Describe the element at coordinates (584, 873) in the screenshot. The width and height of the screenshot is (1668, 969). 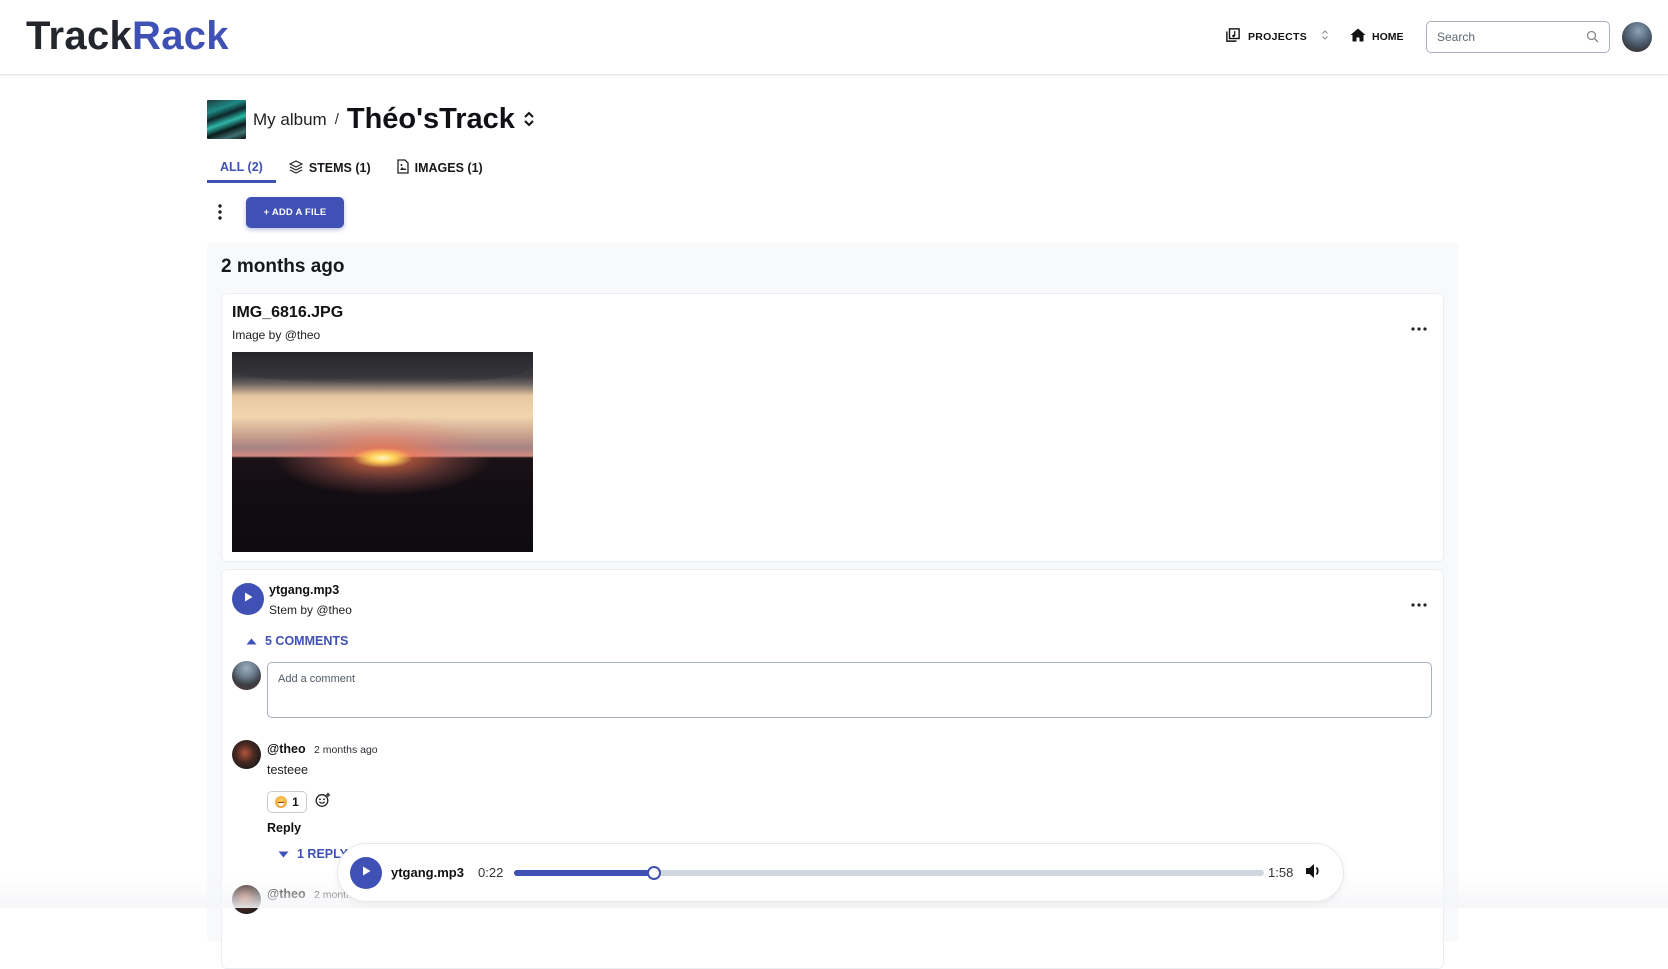
I see `player-progress-fill` at that location.